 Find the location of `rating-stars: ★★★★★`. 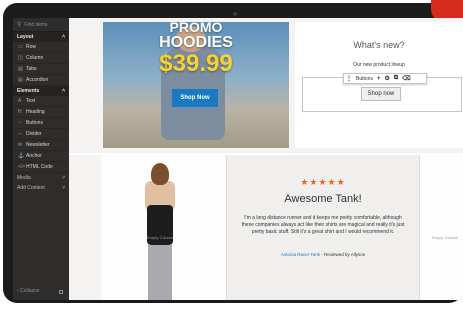

rating-stars: ★★★★★ is located at coordinates (323, 182).